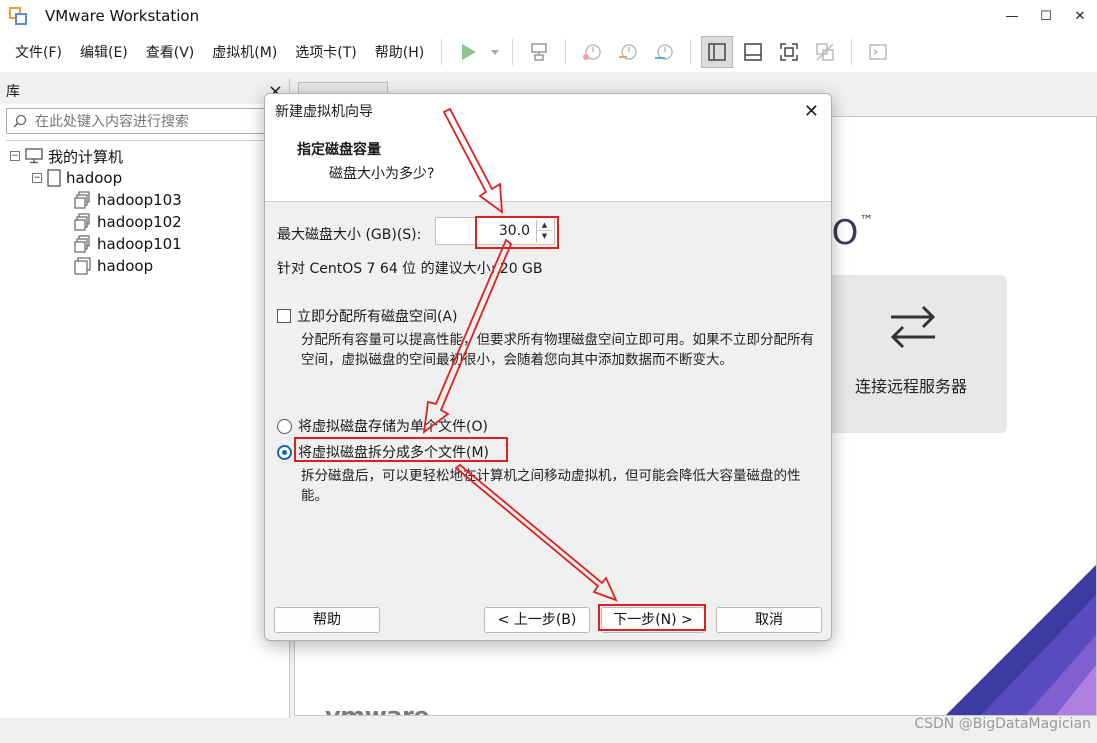 This screenshot has width=1097, height=743. I want to click on fullscreen-icon, so click(789, 52).